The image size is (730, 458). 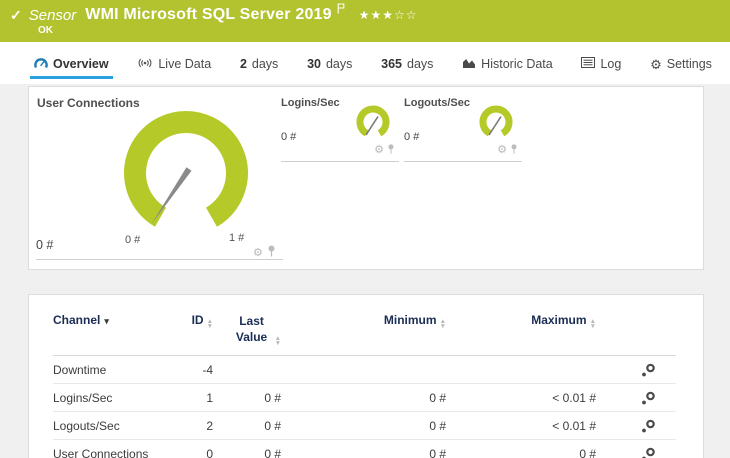 I want to click on cell-channel: Downtime, so click(x=80, y=369).